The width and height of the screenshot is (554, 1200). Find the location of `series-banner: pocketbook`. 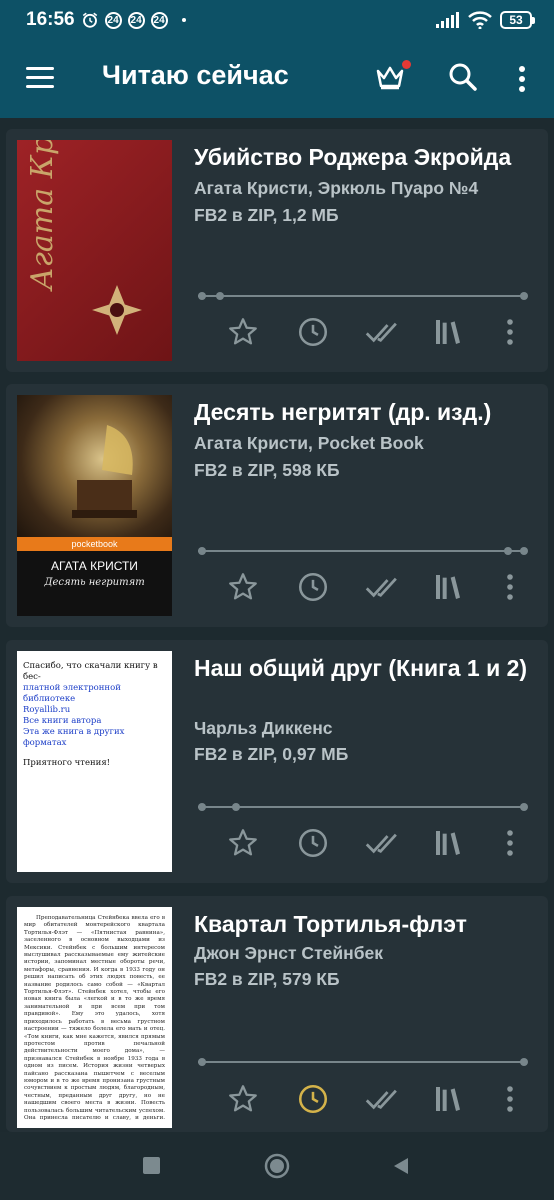

series-banner: pocketbook is located at coordinates (94, 544).